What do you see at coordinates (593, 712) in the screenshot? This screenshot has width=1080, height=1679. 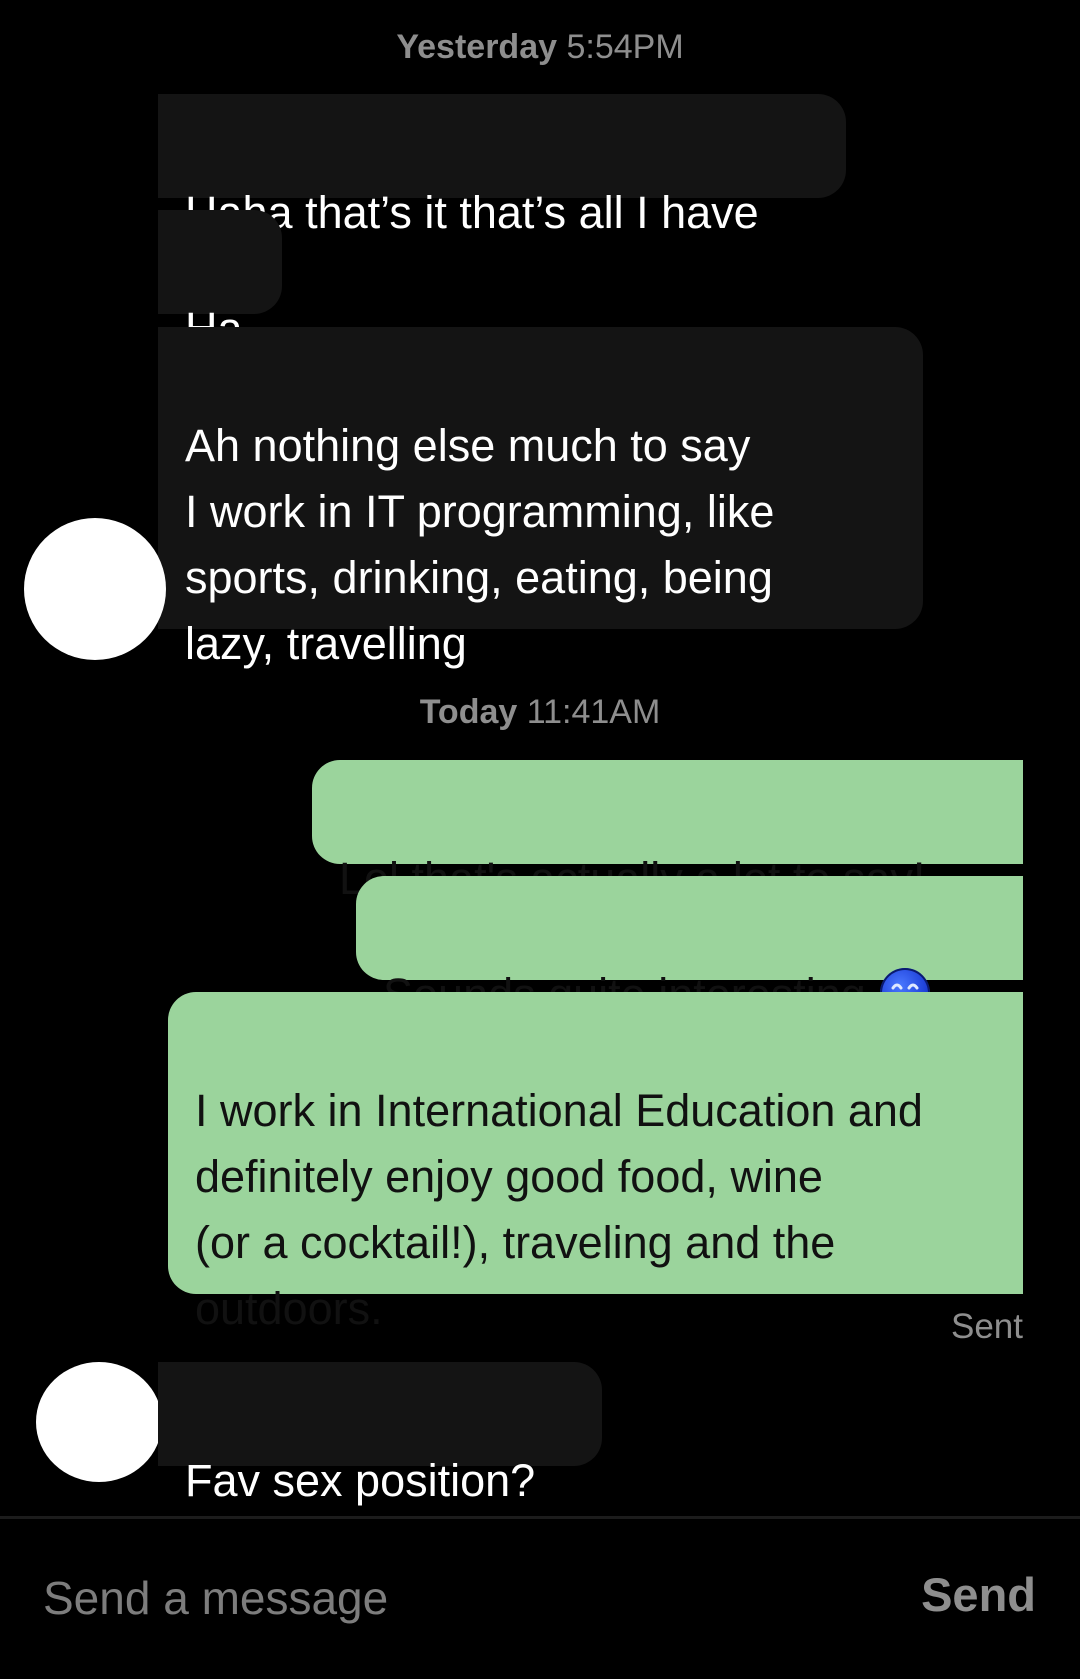 I see `separator-time: 11:41AM` at bounding box center [593, 712].